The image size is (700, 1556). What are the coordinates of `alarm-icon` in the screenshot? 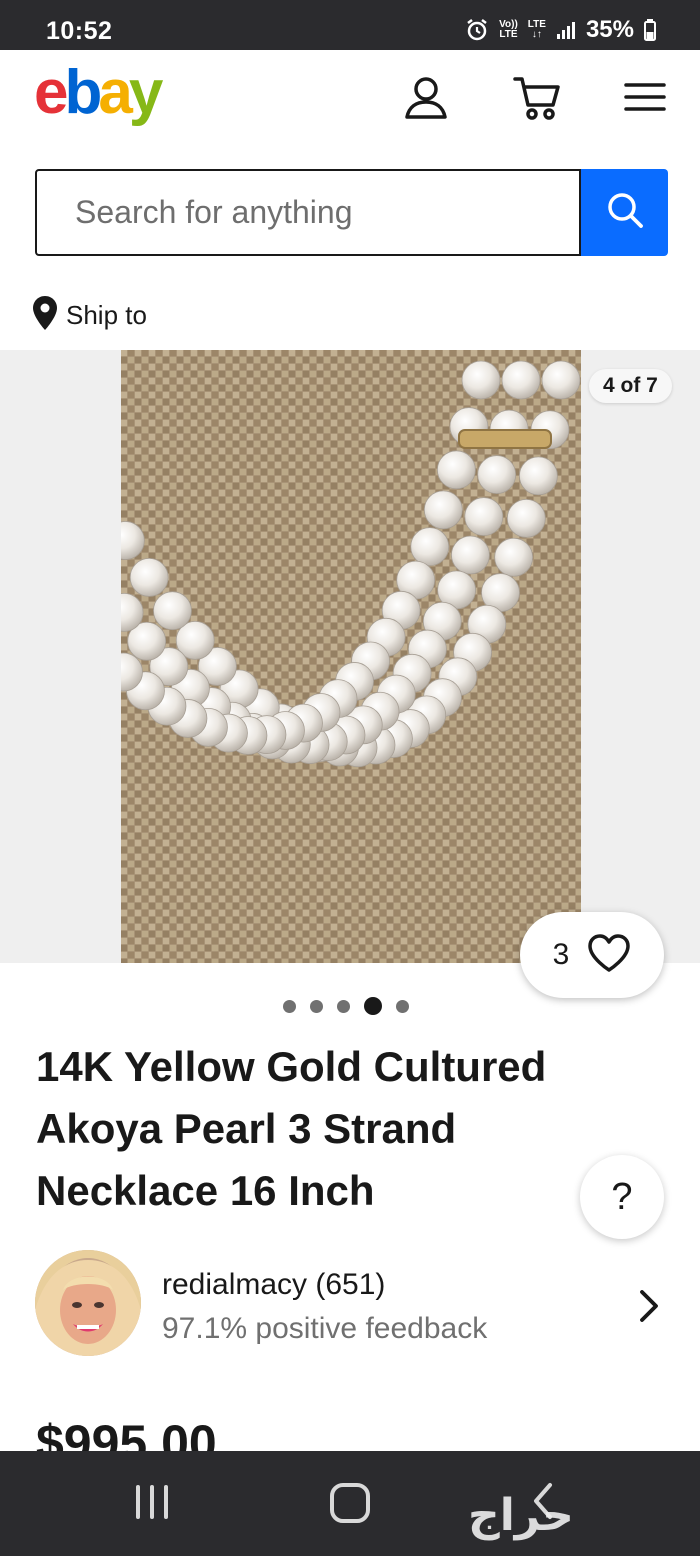 It's located at (477, 30).